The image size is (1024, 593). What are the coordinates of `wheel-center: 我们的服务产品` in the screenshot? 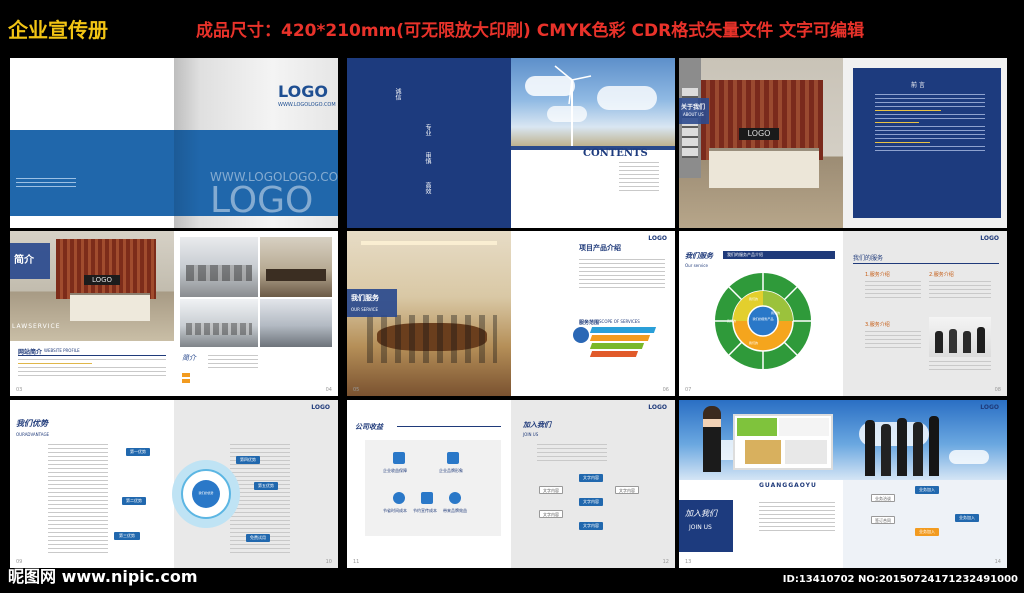 It's located at (763, 319).